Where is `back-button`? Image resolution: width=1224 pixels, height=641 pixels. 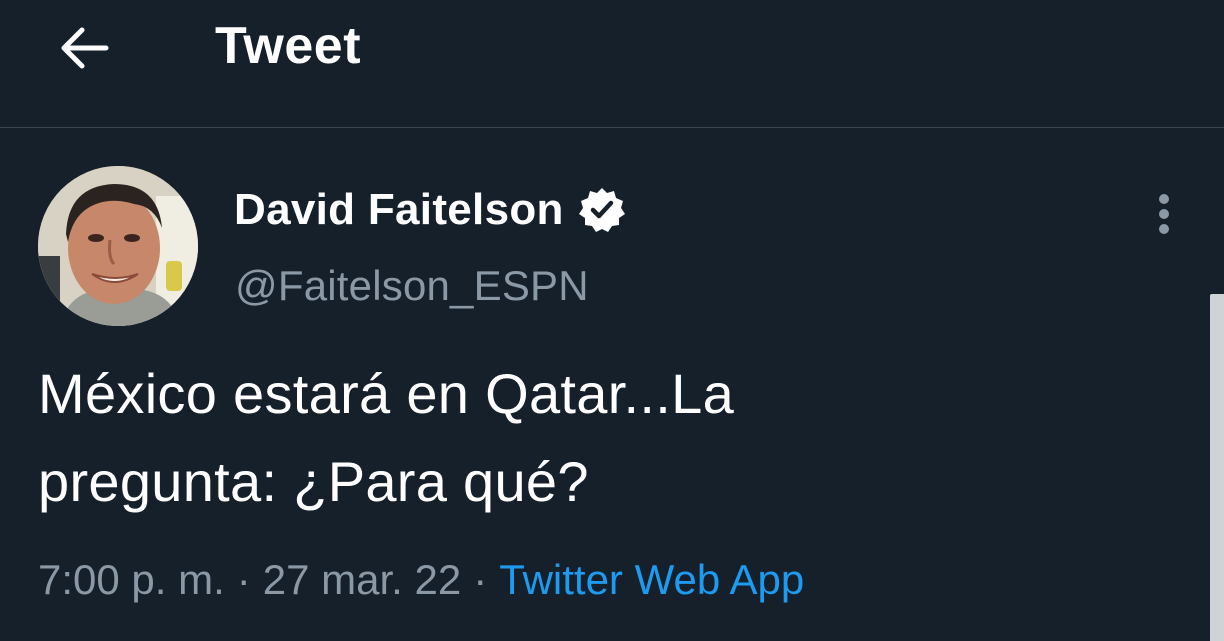 back-button is located at coordinates (84, 48).